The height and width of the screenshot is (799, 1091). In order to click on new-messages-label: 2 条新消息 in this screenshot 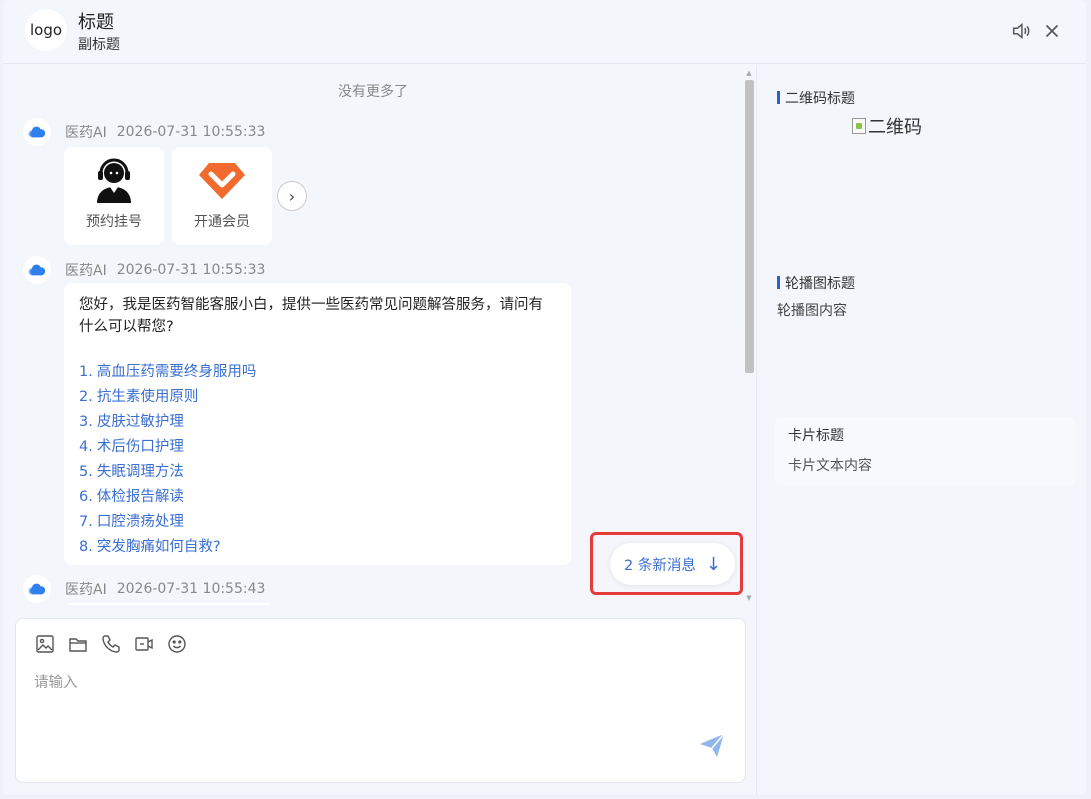, I will do `click(660, 565)`.